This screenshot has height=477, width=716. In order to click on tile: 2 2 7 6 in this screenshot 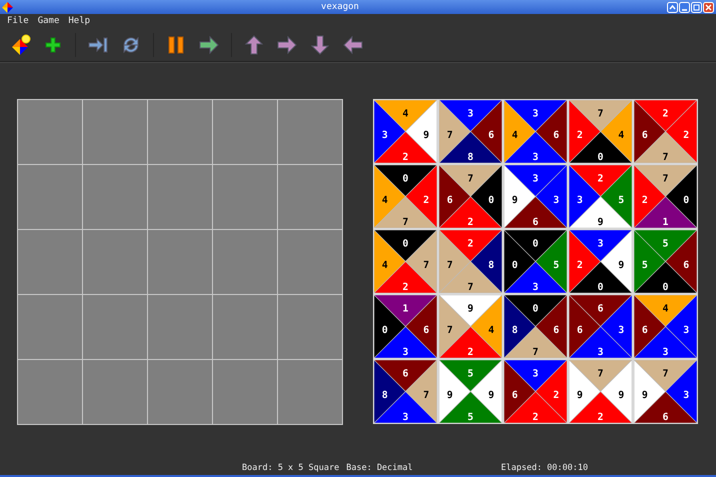, I will do `click(665, 131)`.